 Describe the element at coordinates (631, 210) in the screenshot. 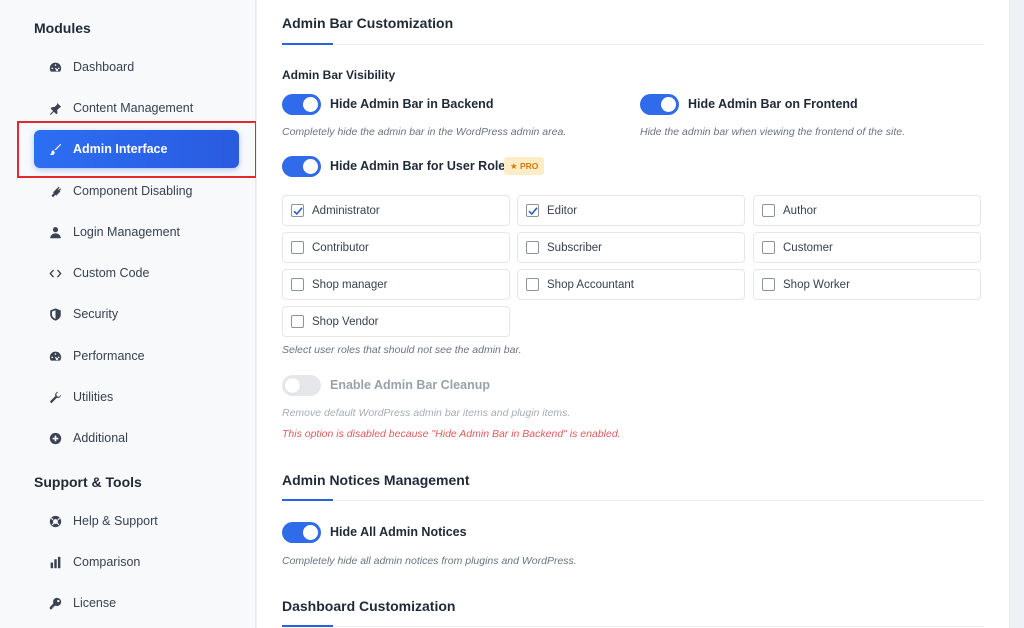

I see `role-editor: Editor` at that location.